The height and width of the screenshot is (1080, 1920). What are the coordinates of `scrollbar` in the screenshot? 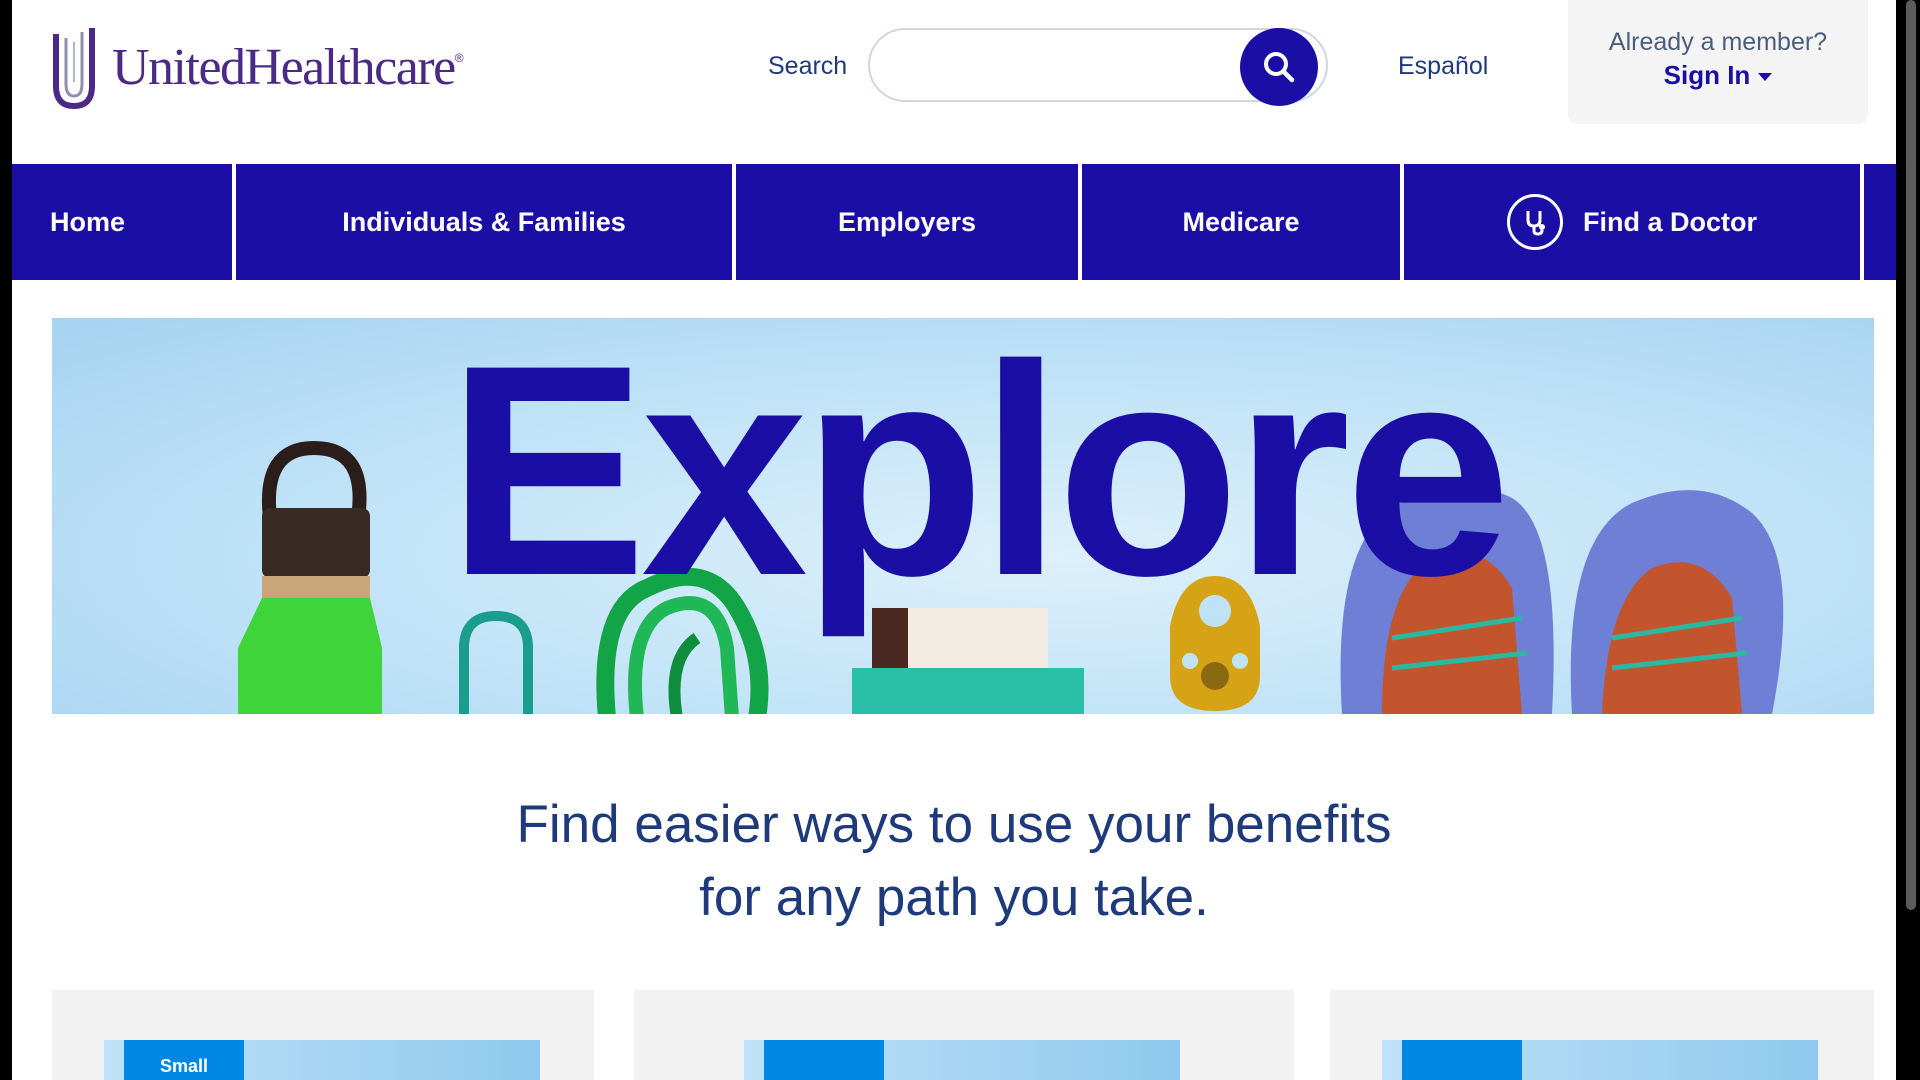 It's located at (1908, 540).